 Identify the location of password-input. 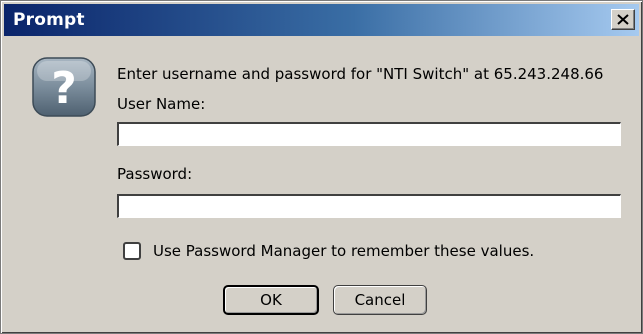
(369, 206).